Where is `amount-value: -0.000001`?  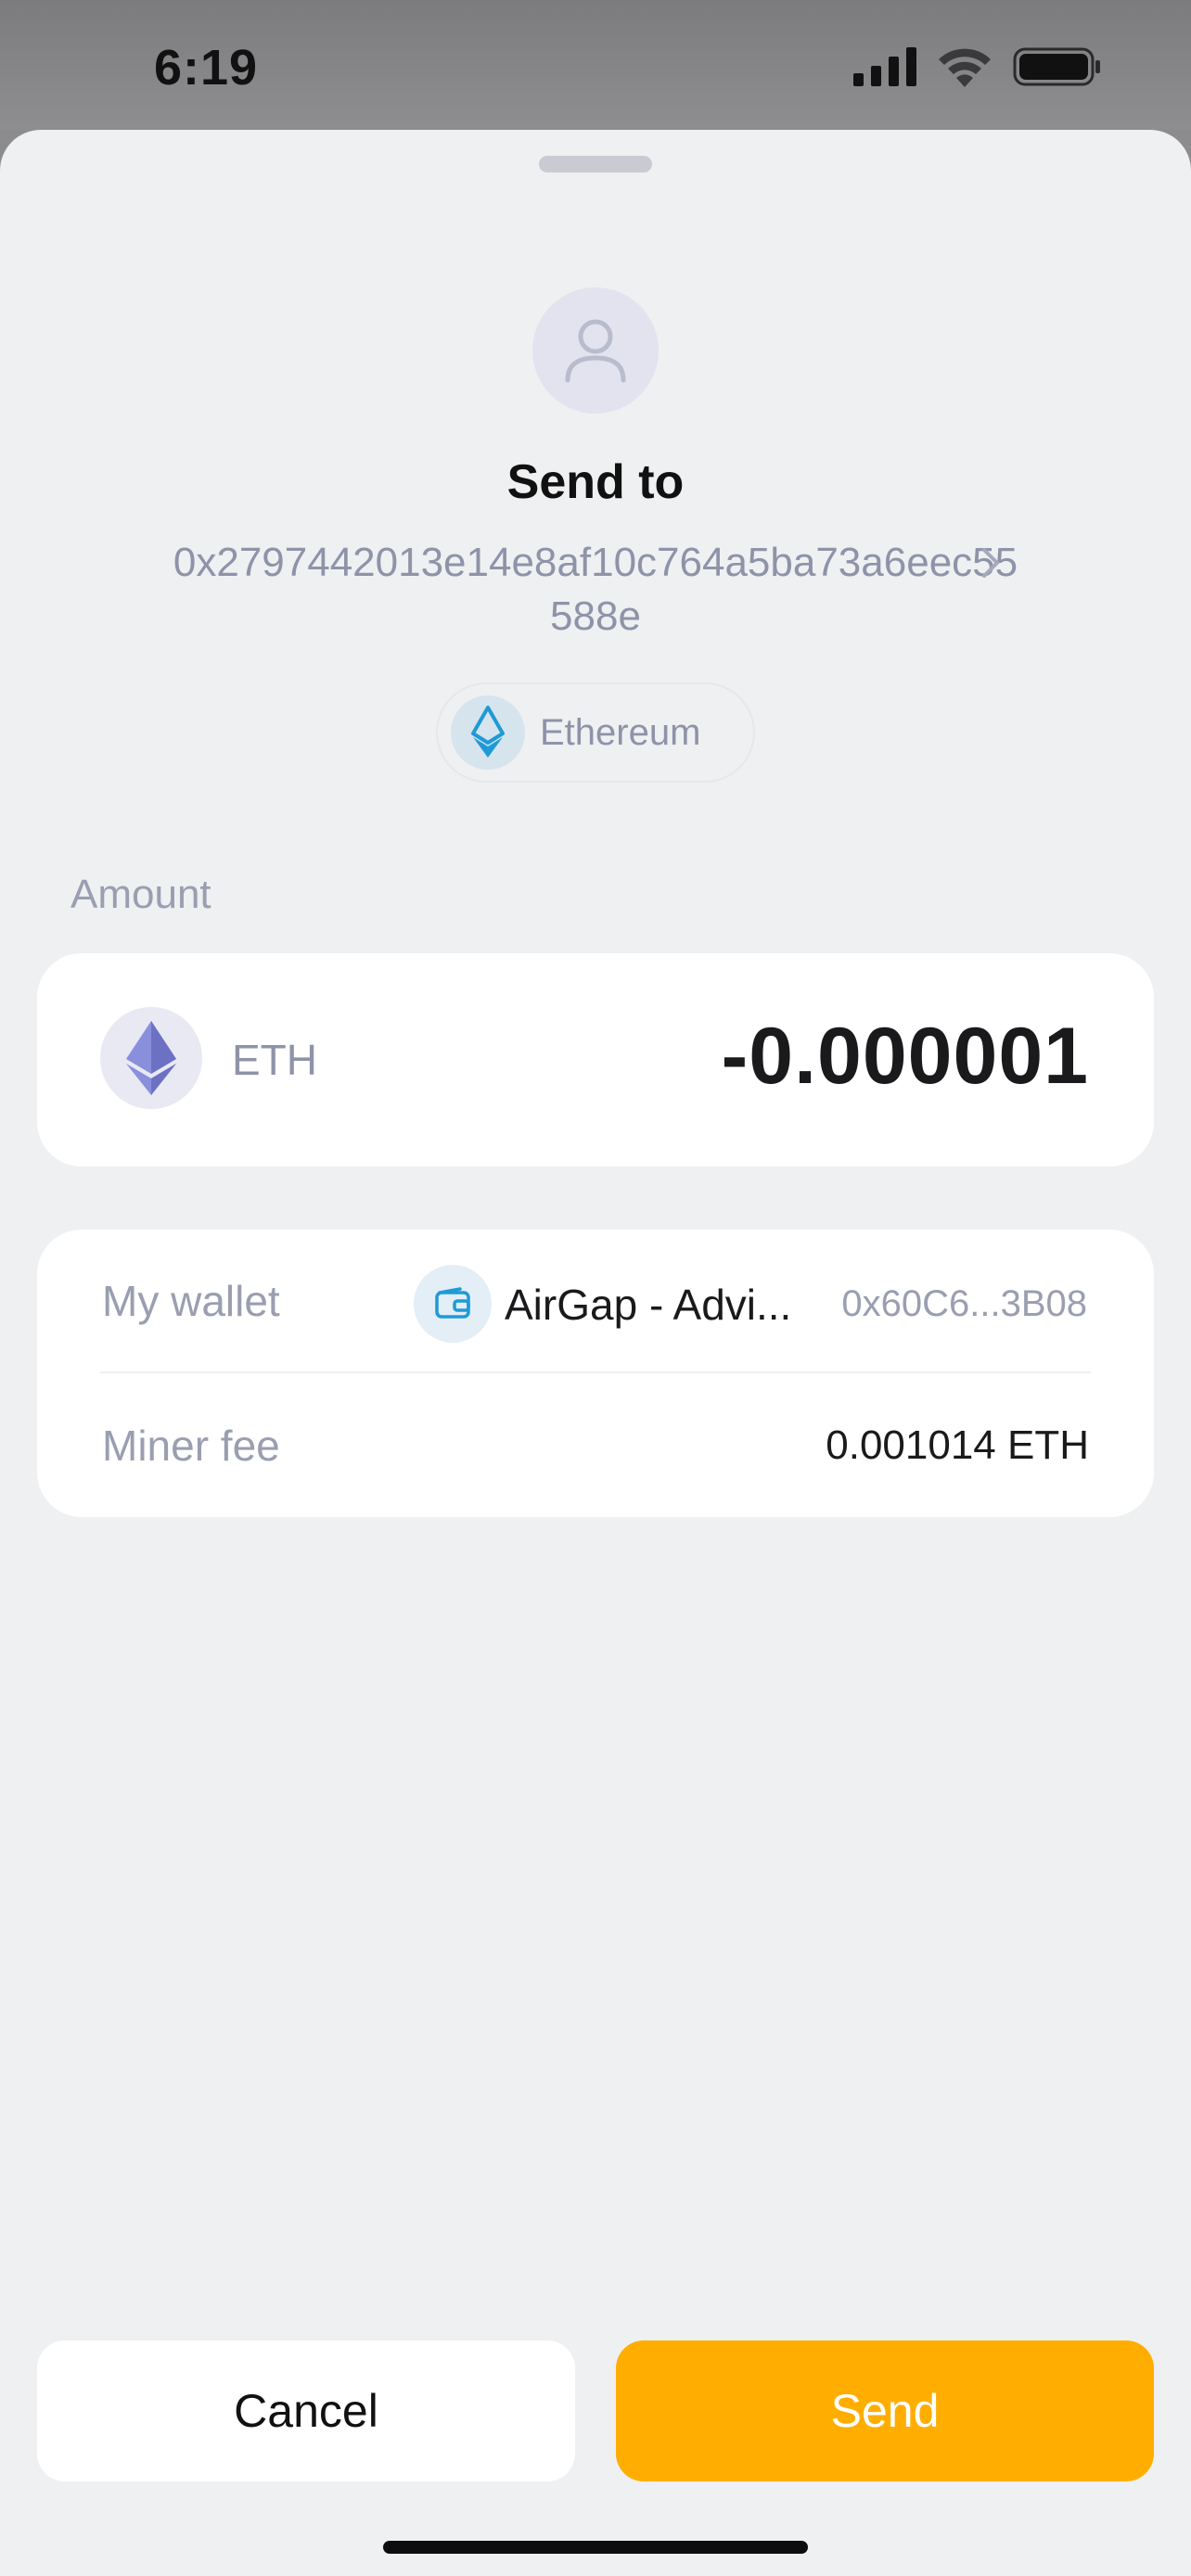 amount-value: -0.000001 is located at coordinates (905, 1057).